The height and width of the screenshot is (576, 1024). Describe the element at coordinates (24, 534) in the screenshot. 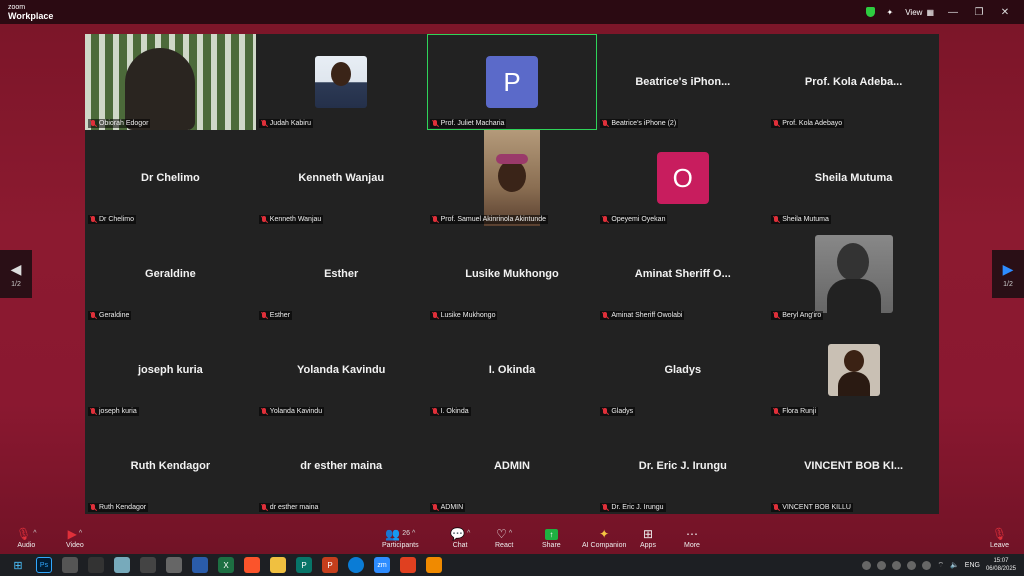

I see `mic-muted-icon: 🎙` at that location.